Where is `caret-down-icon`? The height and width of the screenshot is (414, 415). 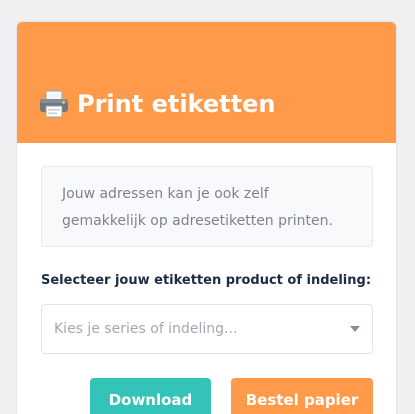 caret-down-icon is located at coordinates (355, 329).